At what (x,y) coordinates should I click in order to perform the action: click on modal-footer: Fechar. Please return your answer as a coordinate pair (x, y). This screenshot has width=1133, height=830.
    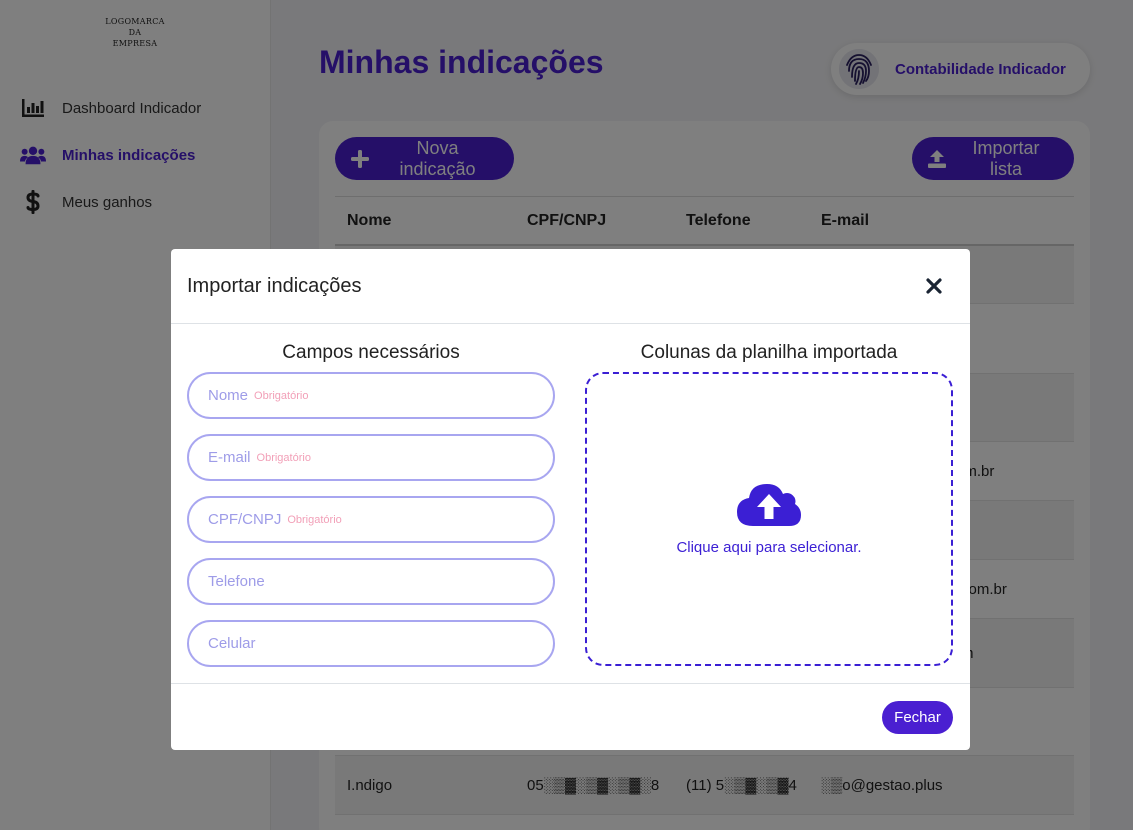
    Looking at the image, I should click on (570, 716).